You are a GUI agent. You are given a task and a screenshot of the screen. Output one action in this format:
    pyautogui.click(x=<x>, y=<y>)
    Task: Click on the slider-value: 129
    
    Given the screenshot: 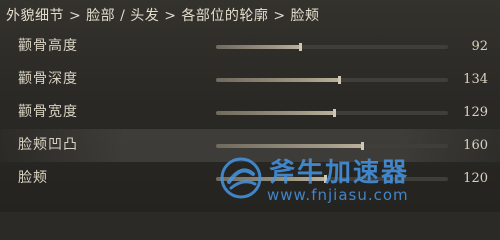 What is the action you would take?
    pyautogui.click(x=475, y=112)
    